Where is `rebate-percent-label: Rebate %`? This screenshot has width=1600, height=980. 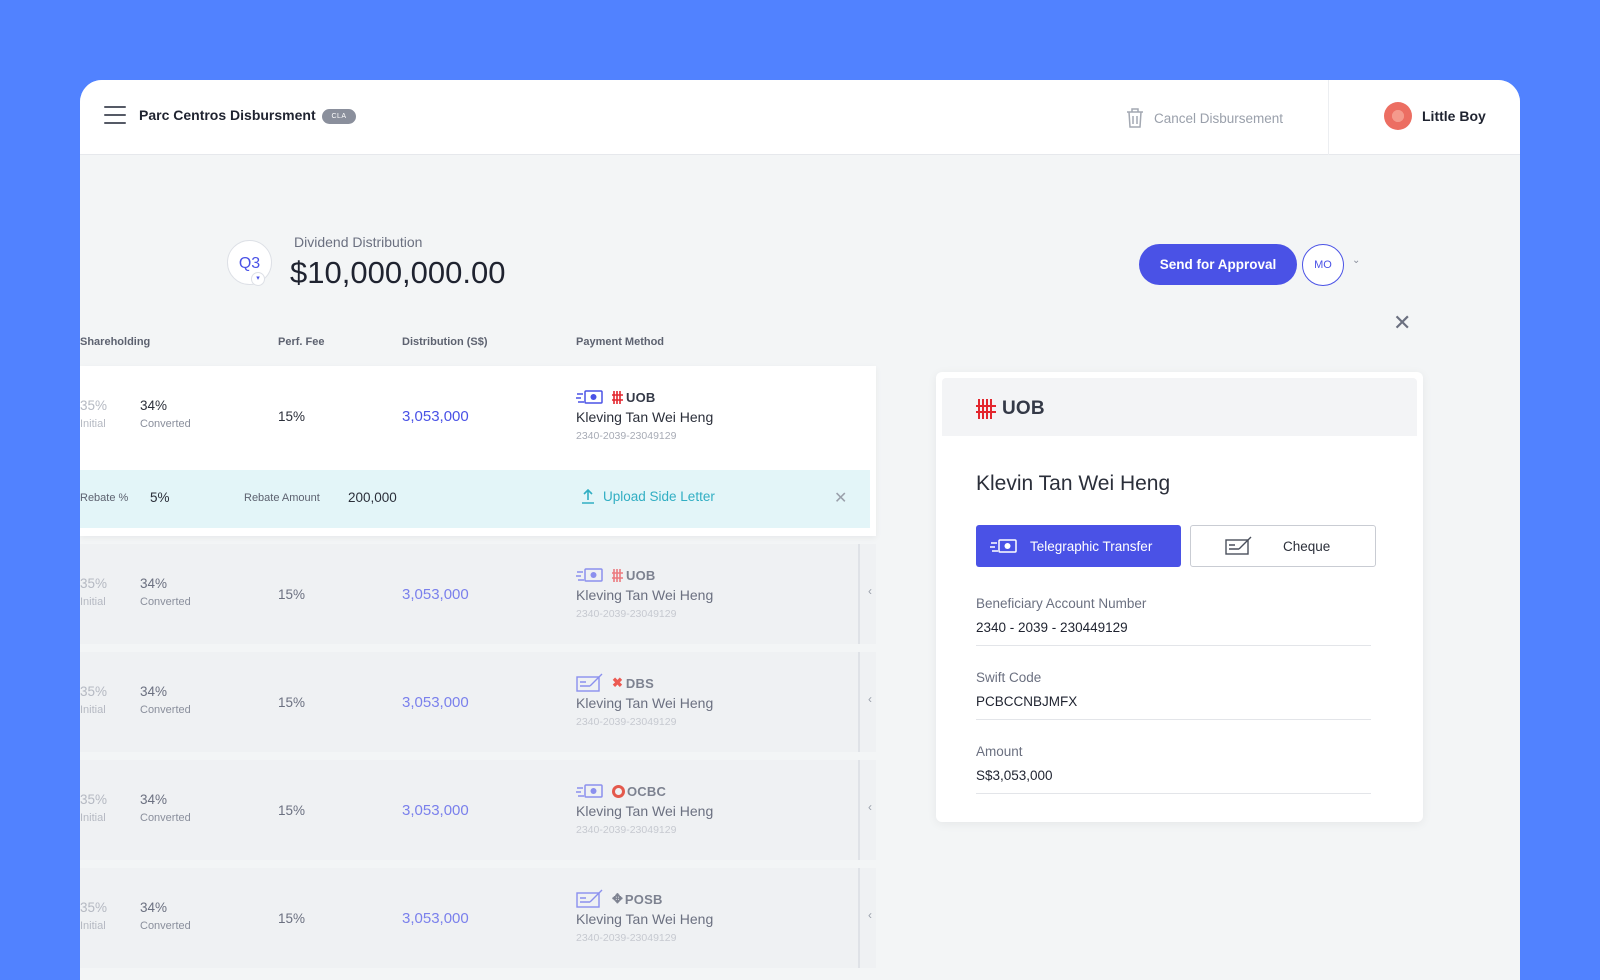 rebate-percent-label: Rebate % is located at coordinates (104, 498).